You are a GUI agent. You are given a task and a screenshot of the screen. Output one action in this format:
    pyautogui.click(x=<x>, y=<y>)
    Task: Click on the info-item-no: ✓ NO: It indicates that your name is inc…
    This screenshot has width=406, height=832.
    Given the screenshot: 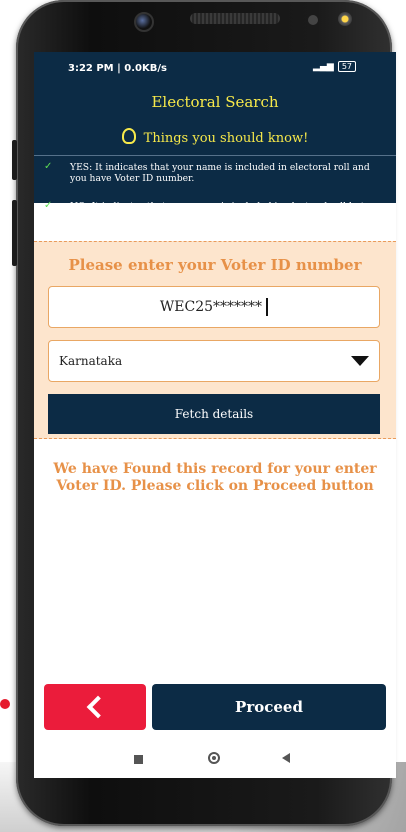 What is the action you would take?
    pyautogui.click(x=215, y=211)
    